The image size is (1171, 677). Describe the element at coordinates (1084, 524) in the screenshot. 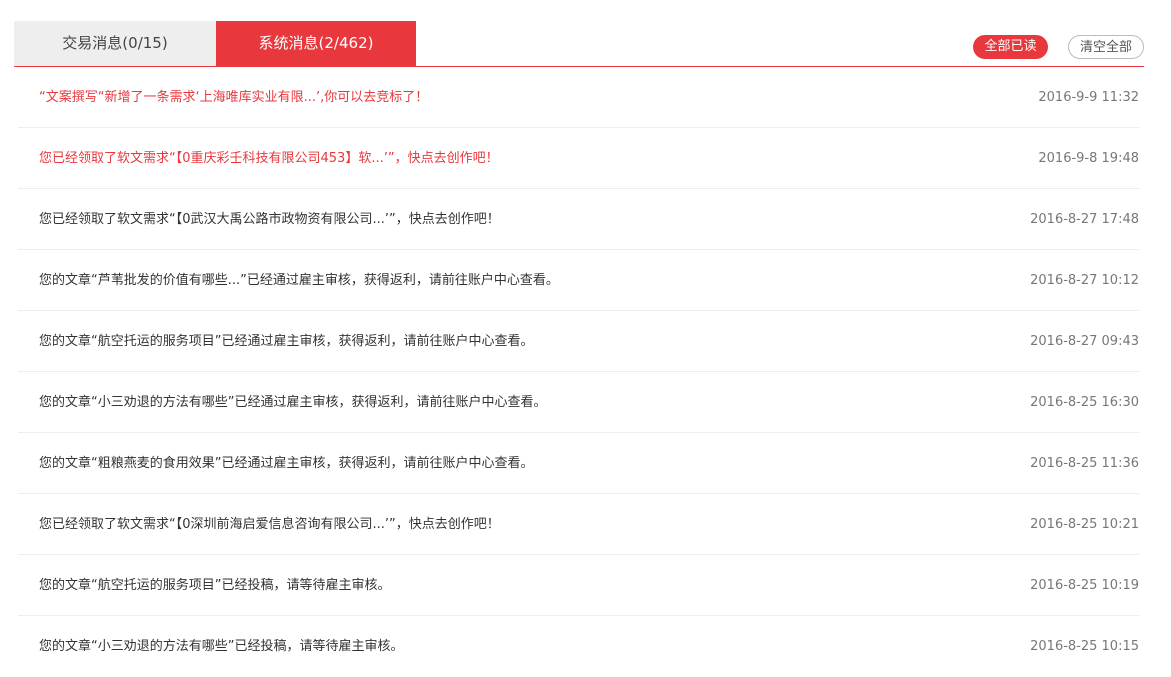

I see `message-time: 2016-8-25 10:21` at that location.